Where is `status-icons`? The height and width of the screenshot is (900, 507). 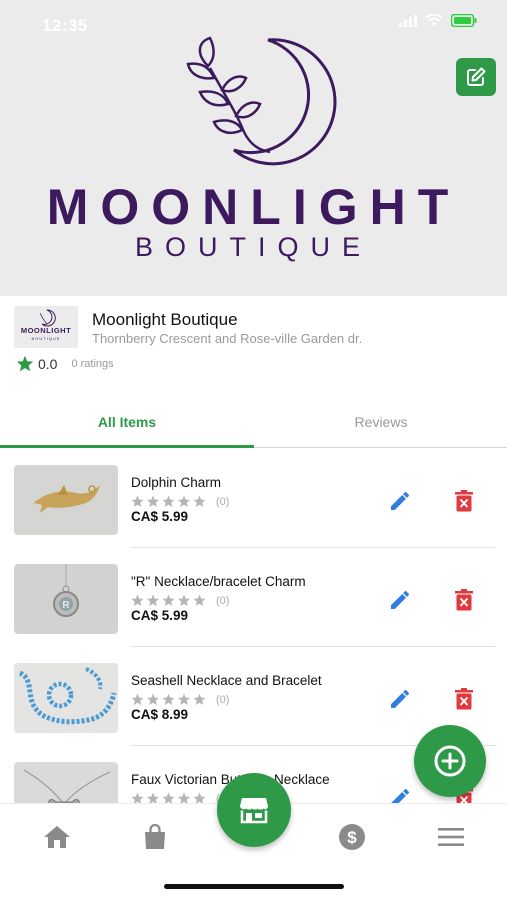
status-icons is located at coordinates (438, 20).